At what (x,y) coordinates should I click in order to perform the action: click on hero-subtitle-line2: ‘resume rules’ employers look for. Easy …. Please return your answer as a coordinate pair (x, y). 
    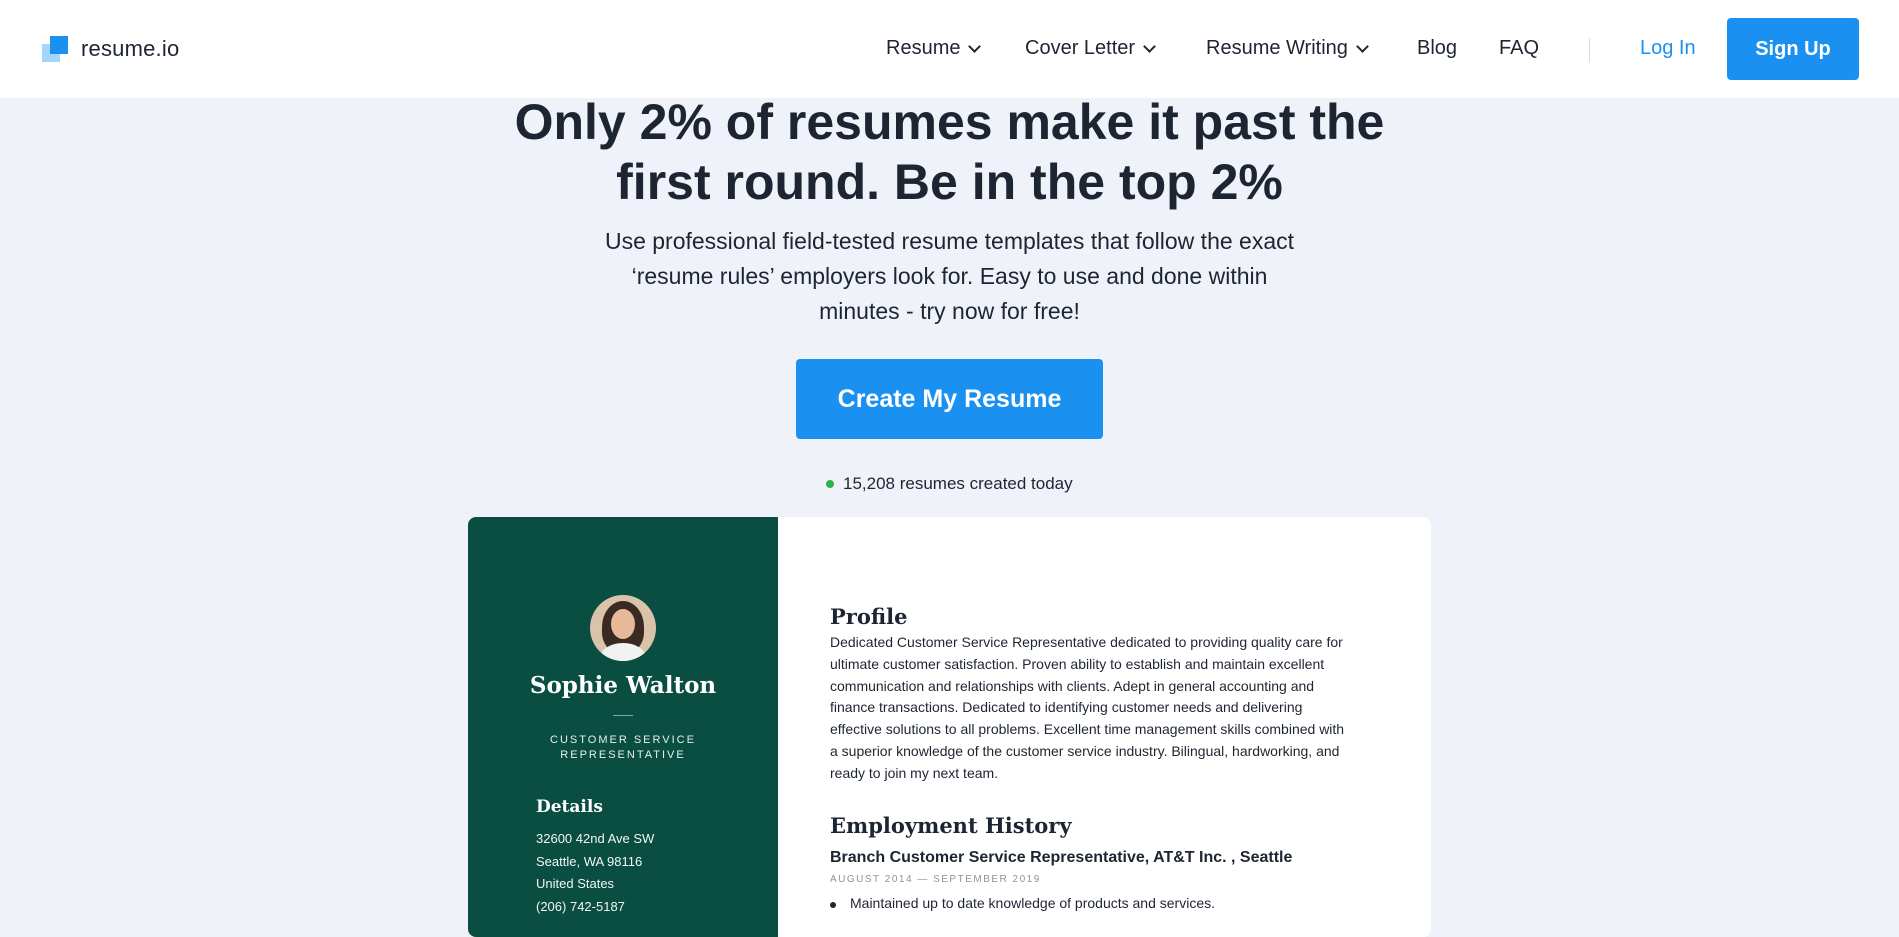
    Looking at the image, I should click on (949, 276).